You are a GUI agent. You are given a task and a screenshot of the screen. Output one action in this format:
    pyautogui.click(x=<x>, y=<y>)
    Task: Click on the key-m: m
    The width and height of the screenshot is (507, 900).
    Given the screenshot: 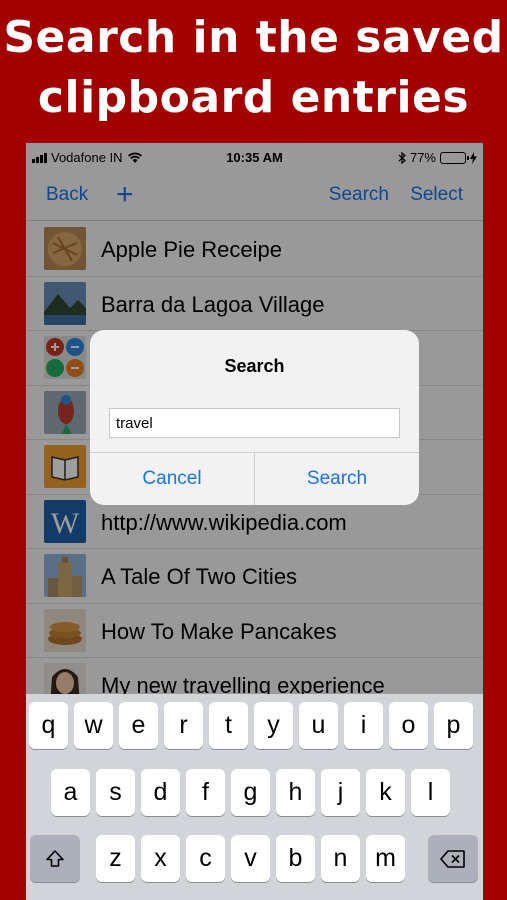 What is the action you would take?
    pyautogui.click(x=385, y=858)
    